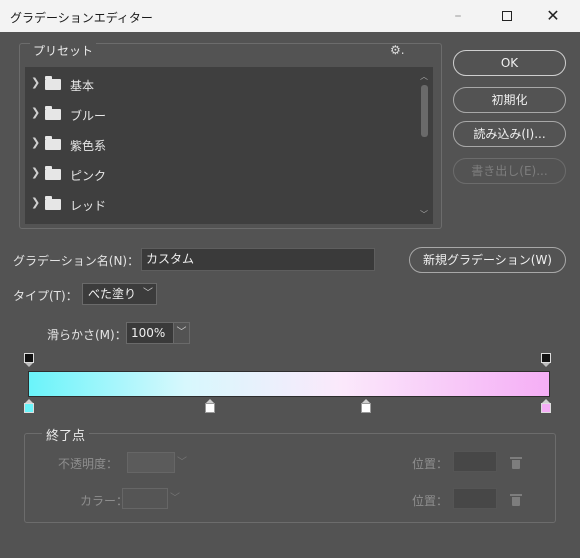 This screenshot has width=580, height=558. Describe the element at coordinates (220, 114) in the screenshot. I see `preset-folder-blue: ❯ ブルー` at that location.